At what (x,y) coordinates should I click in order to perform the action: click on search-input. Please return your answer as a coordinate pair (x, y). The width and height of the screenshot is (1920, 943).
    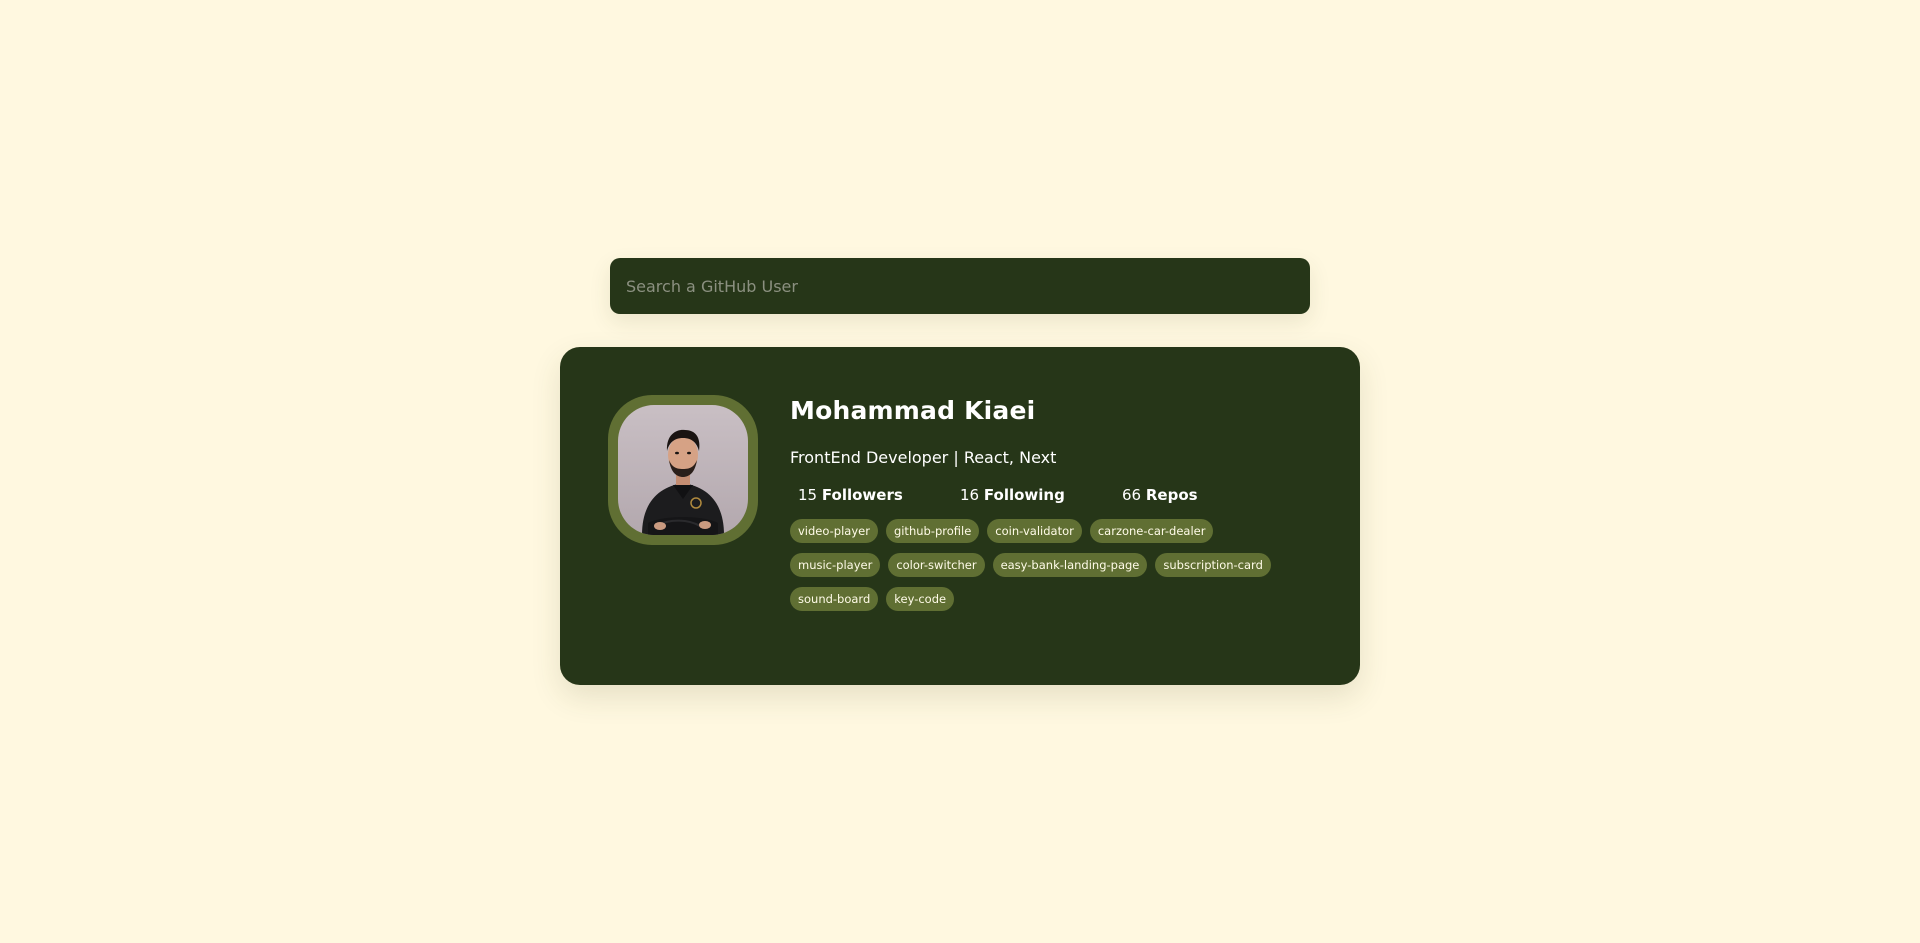
    Looking at the image, I should click on (960, 286).